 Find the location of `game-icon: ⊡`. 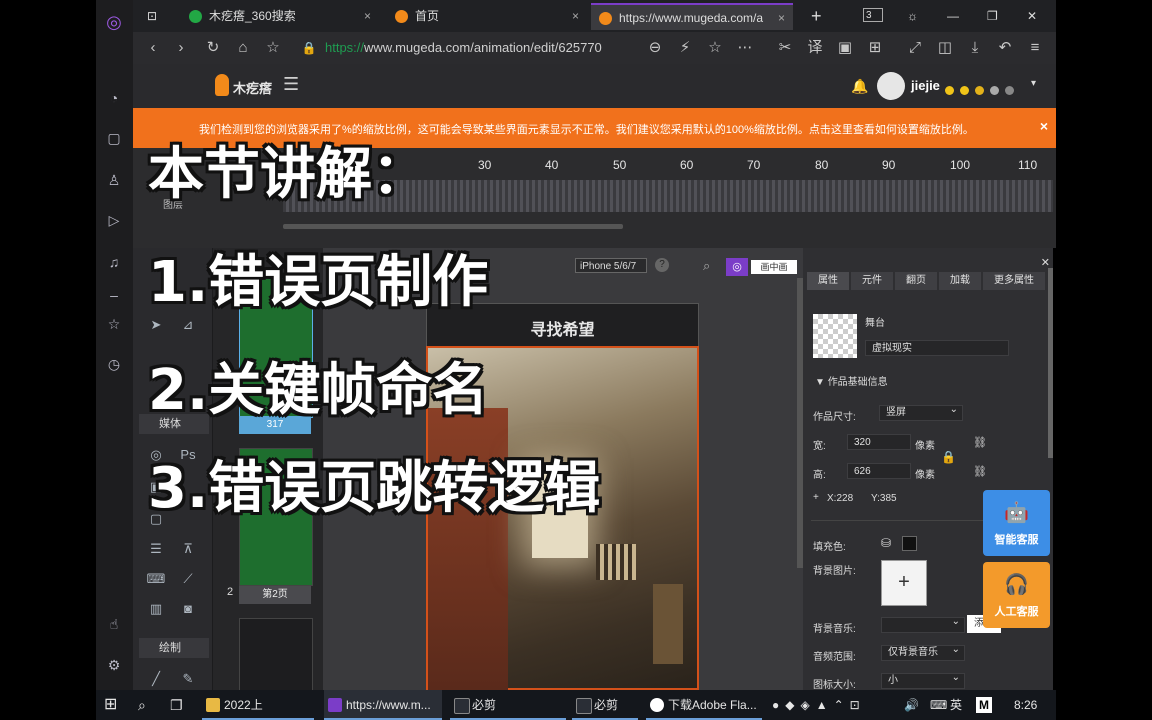

game-icon: ⊡ is located at coordinates (155, 16).